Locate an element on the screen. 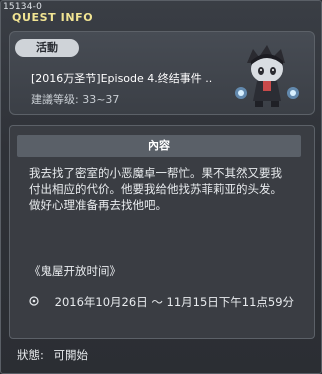  category-badge: 活動 is located at coordinates (47, 48).